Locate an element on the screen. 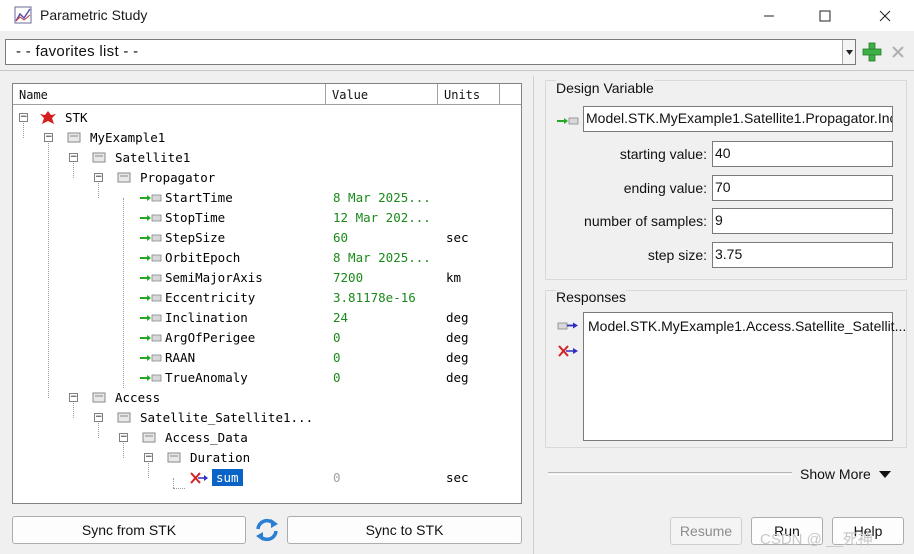 This screenshot has height=554, width=914. tree-line is located at coordinates (179, 488).